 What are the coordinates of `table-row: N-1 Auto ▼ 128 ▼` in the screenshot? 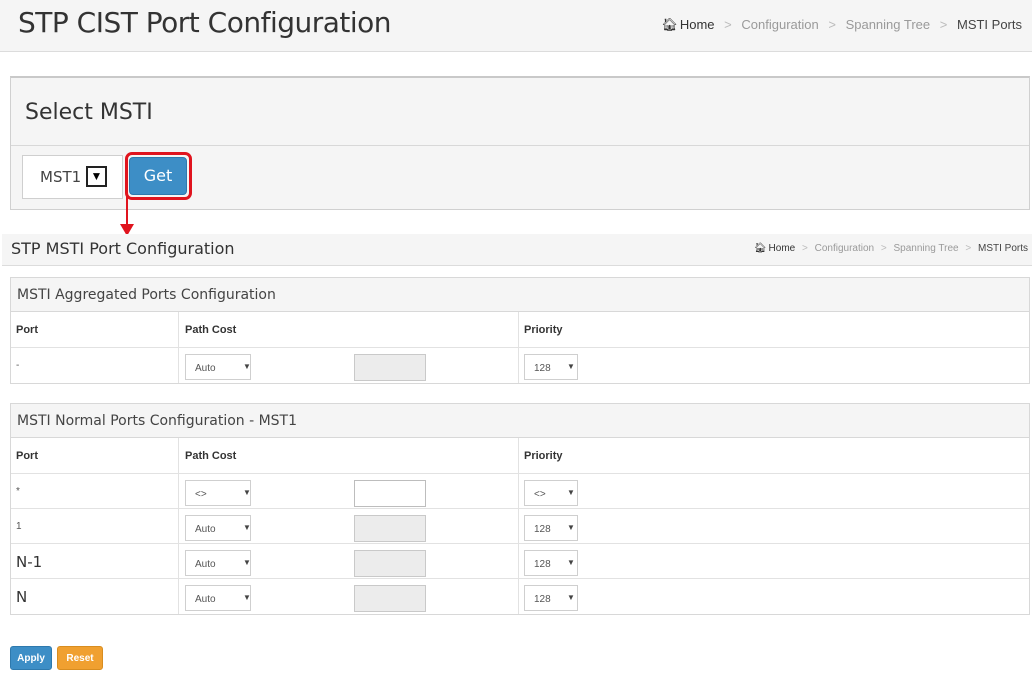 It's located at (520, 561).